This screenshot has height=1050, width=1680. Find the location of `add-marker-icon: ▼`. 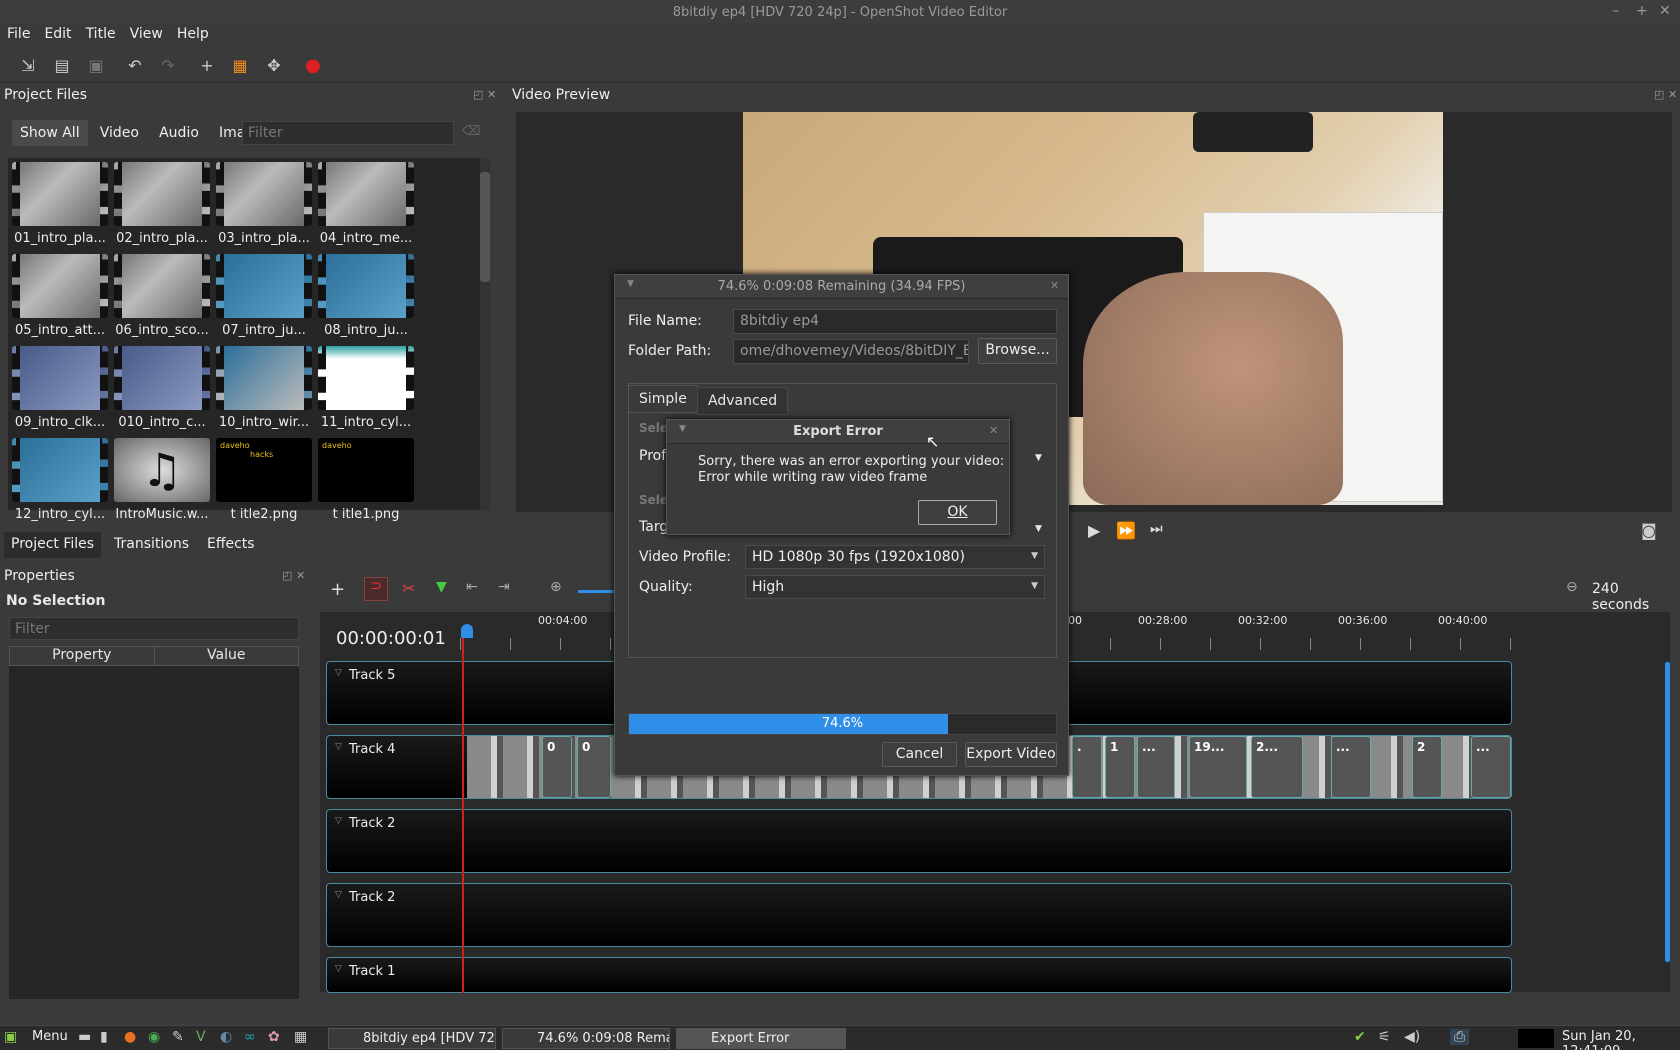

add-marker-icon: ▼ is located at coordinates (441, 587).